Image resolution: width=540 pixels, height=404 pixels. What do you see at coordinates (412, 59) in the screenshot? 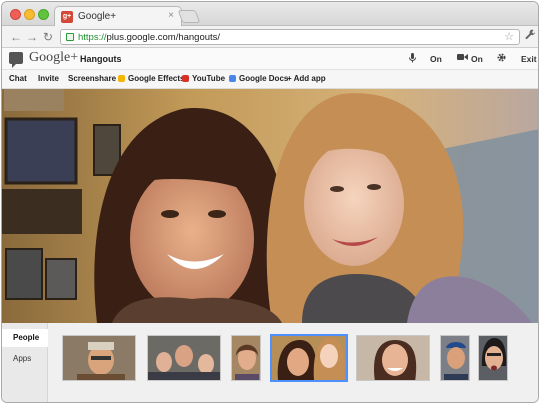
I see `microphone-icon` at bounding box center [412, 59].